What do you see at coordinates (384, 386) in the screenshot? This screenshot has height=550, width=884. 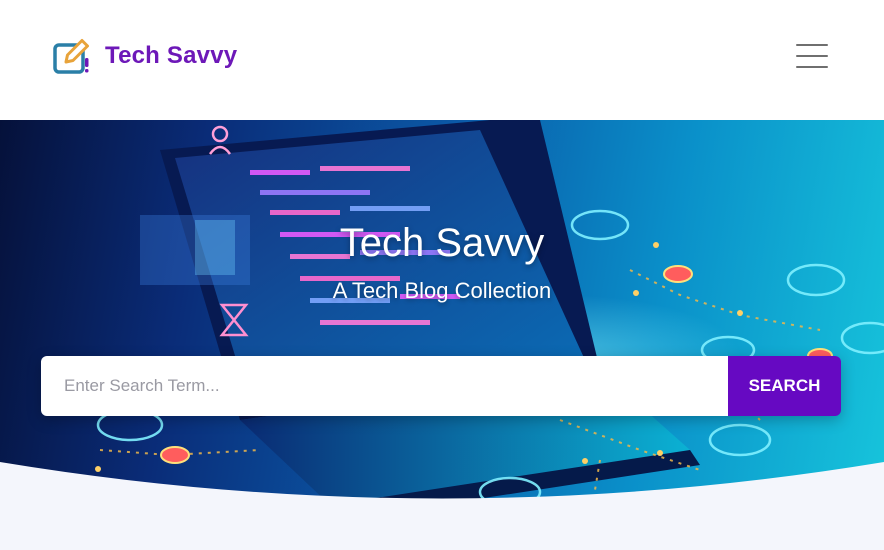 I see `search-input` at bounding box center [384, 386].